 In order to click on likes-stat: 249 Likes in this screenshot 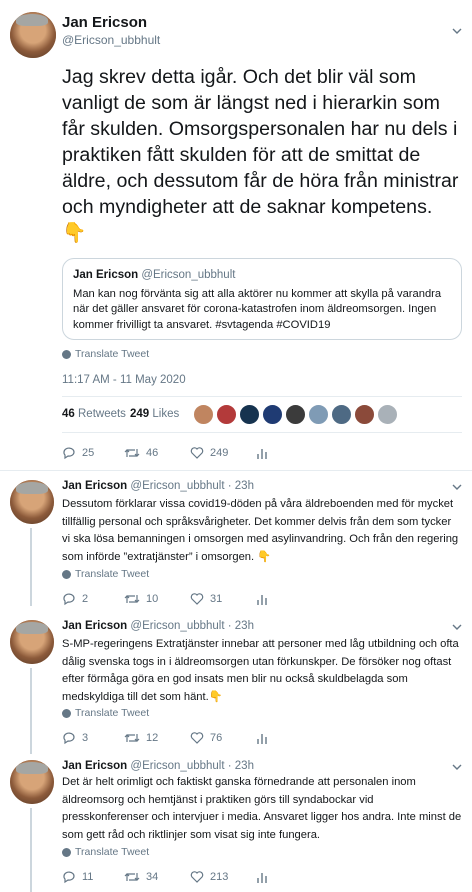, I will do `click(154, 414)`.